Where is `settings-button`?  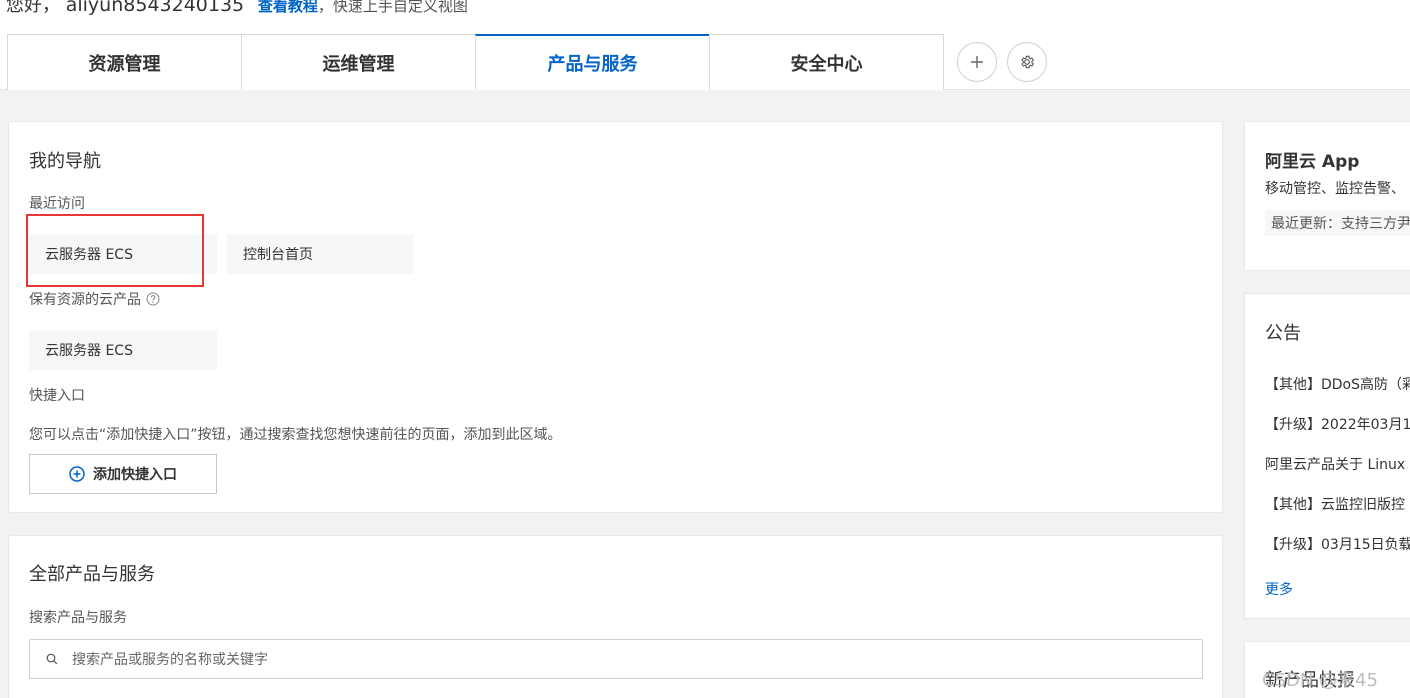 settings-button is located at coordinates (1027, 62).